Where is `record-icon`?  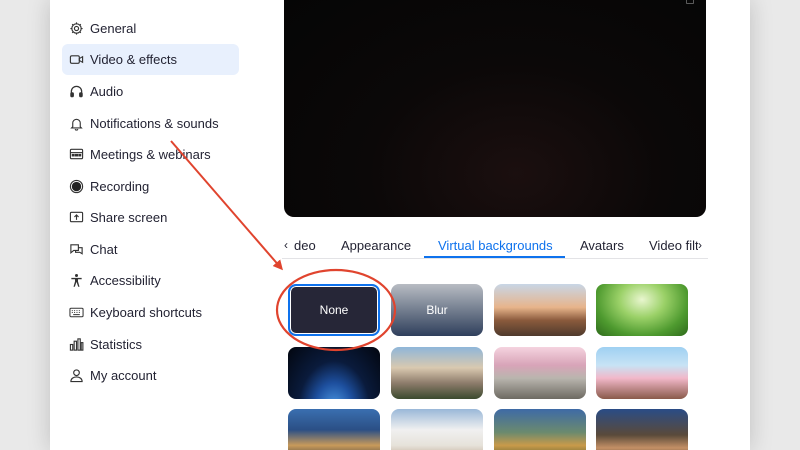 record-icon is located at coordinates (76, 186).